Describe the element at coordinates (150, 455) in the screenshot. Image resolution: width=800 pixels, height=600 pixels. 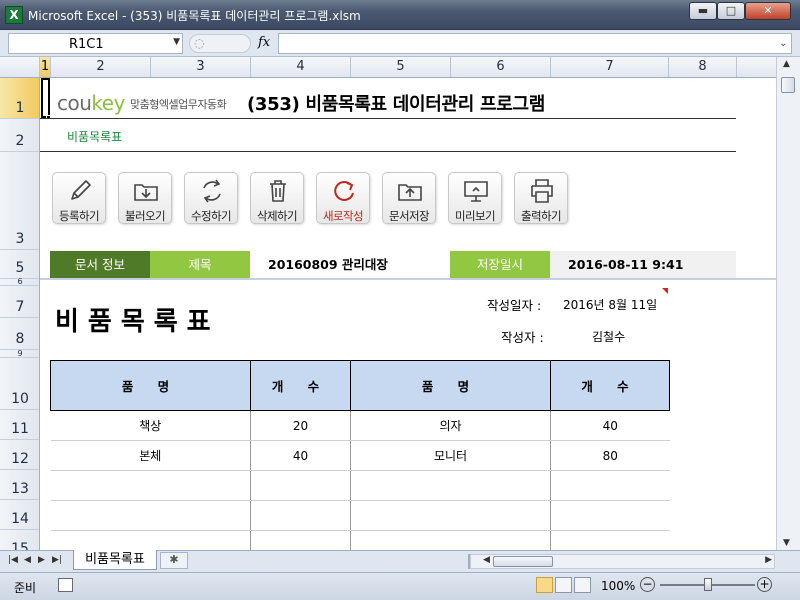
I see `table-cell: 본체` at that location.